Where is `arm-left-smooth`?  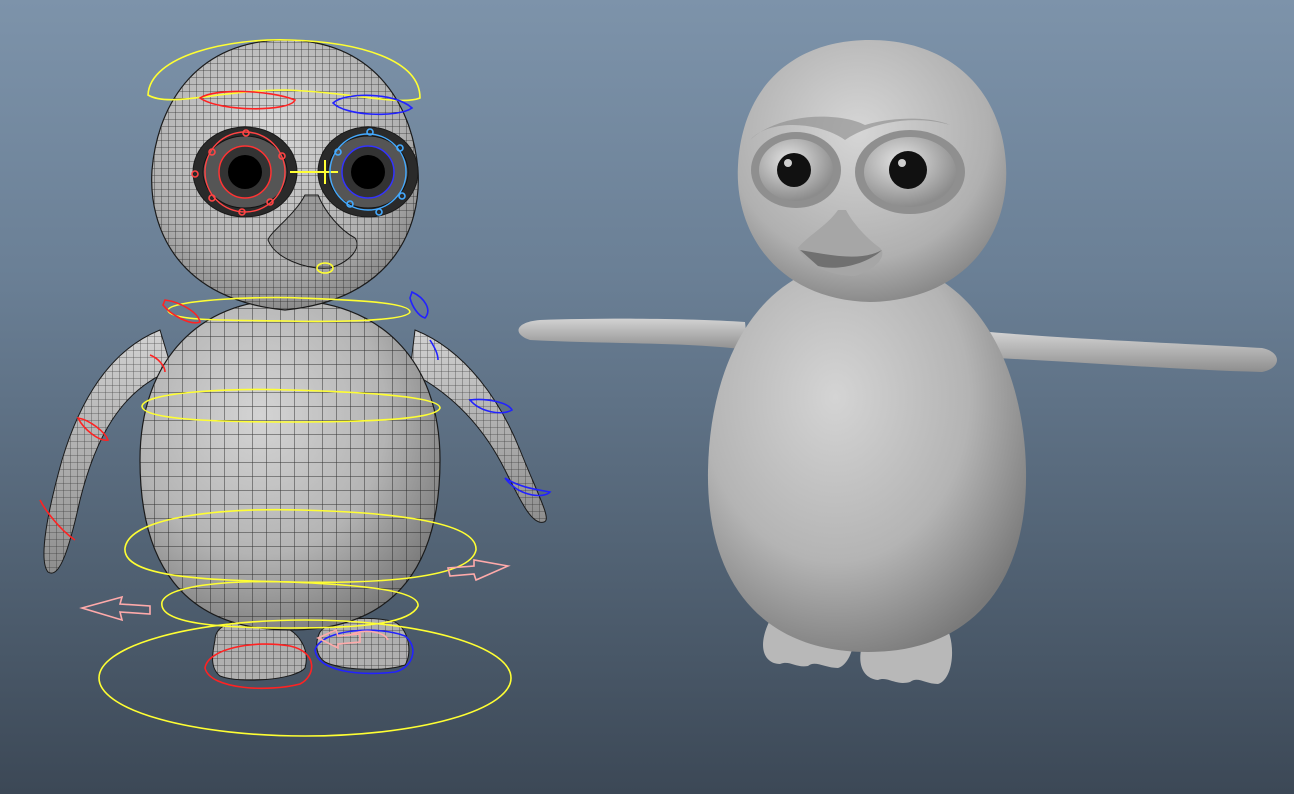
arm-left-smooth is located at coordinates (633, 334).